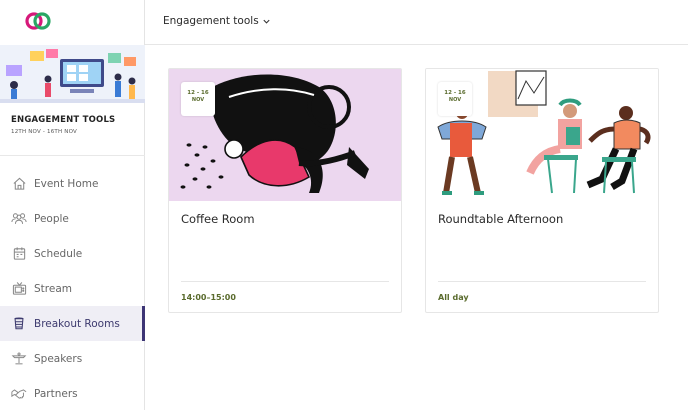  What do you see at coordinates (38, 21) in the screenshot?
I see `app-logo-icon` at bounding box center [38, 21].